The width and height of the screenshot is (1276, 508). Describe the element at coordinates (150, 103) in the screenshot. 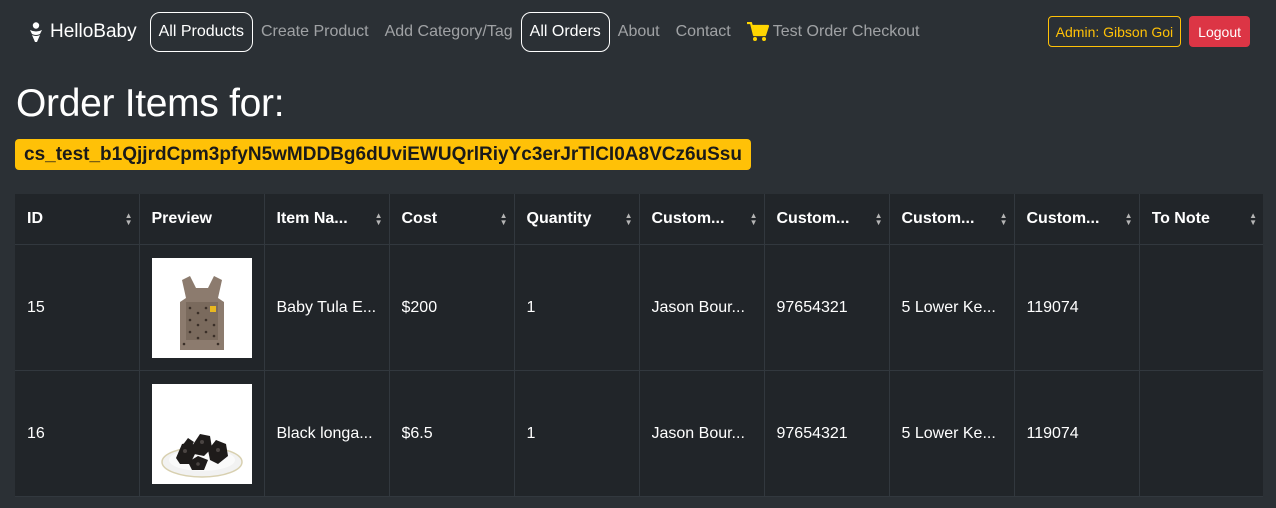

I see `page-title: Order Items for:` at that location.